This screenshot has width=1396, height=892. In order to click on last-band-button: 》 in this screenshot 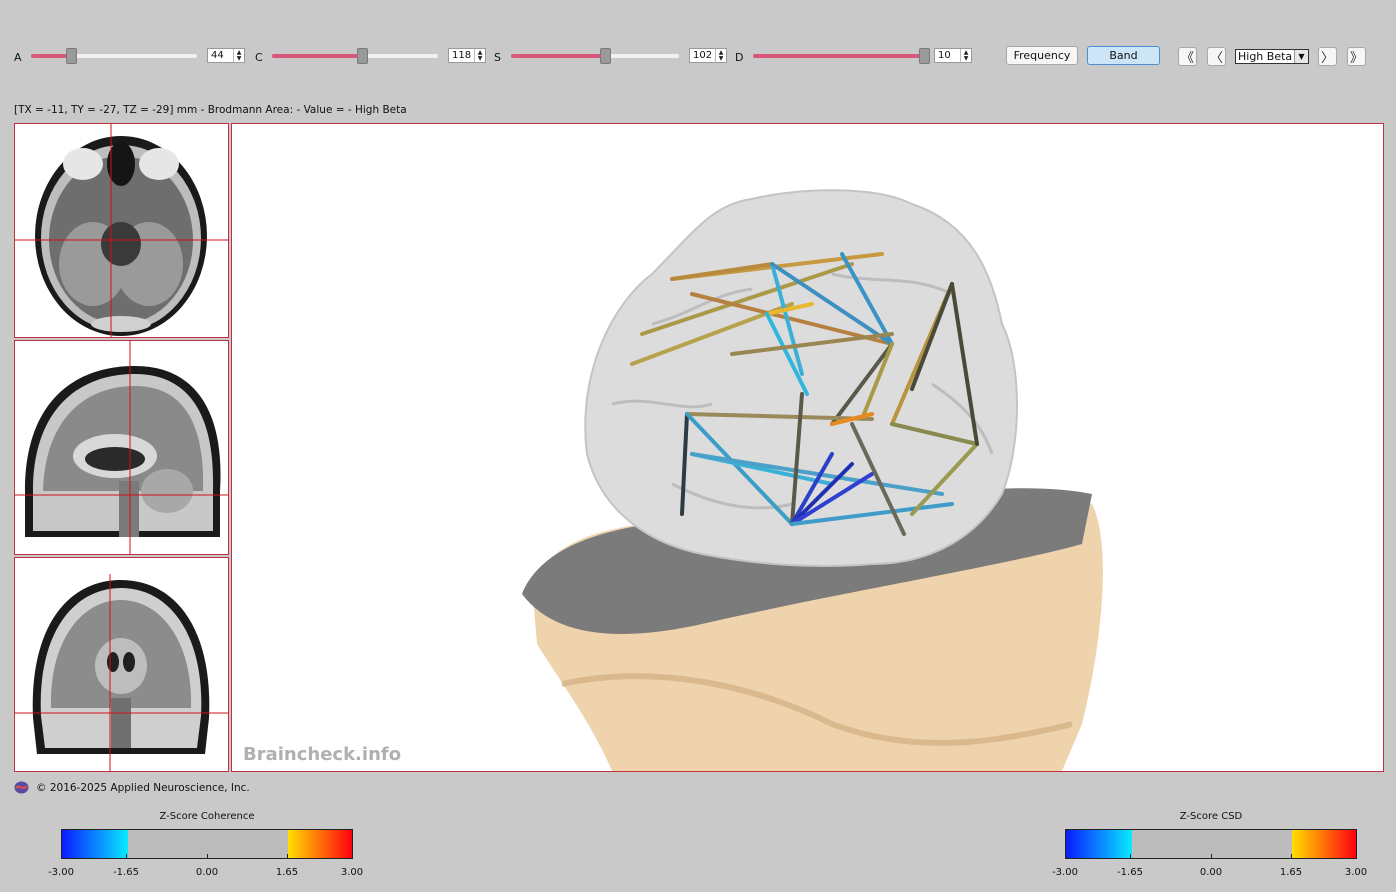, I will do `click(1356, 56)`.